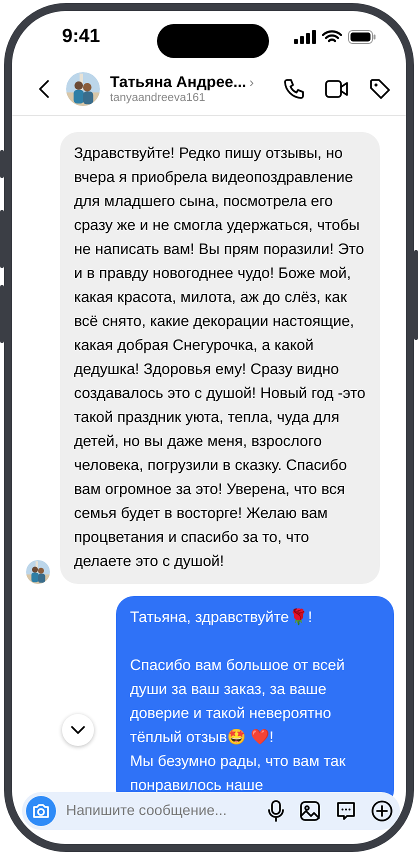 The image size is (418, 855). I want to click on scroll-down-button, so click(78, 730).